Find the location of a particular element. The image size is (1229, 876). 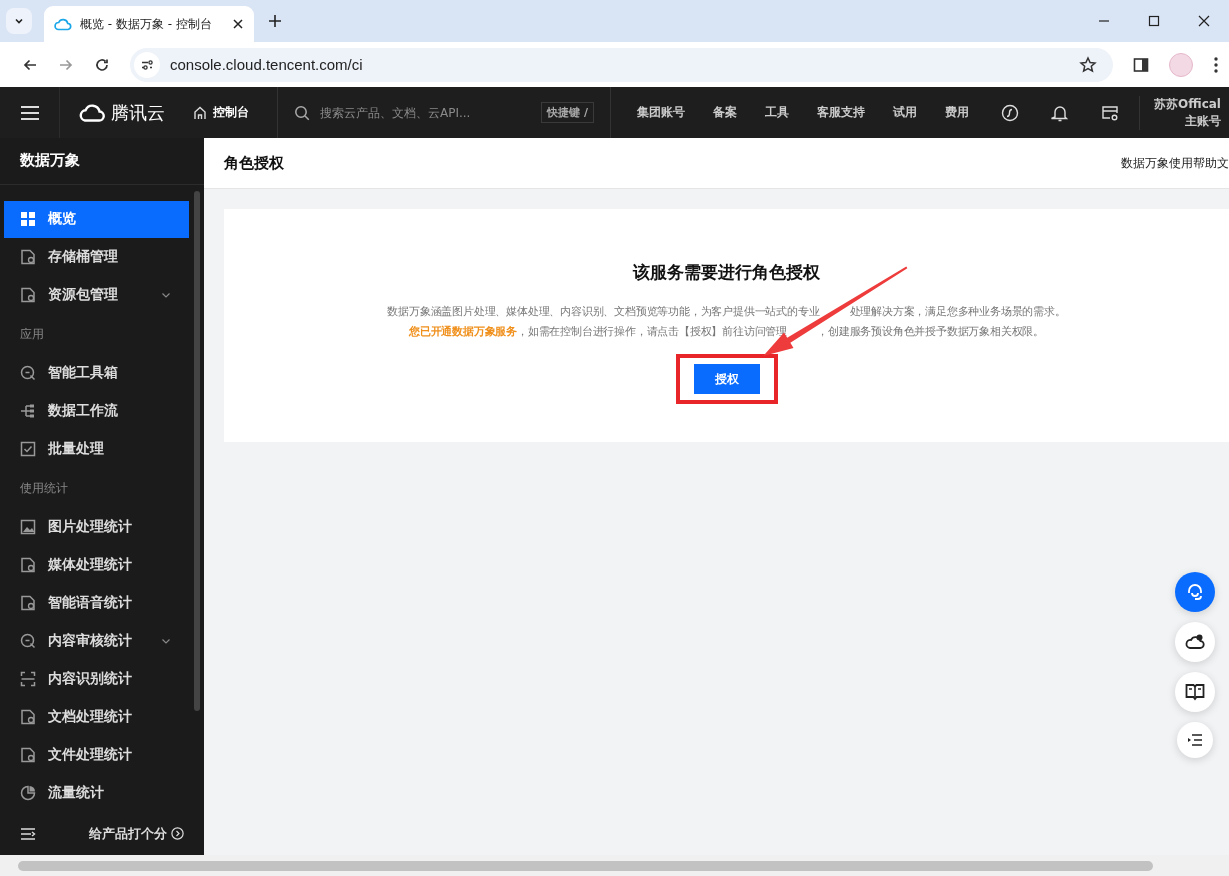

help-link: 数据万象使用帮助文 is located at coordinates (1175, 163).